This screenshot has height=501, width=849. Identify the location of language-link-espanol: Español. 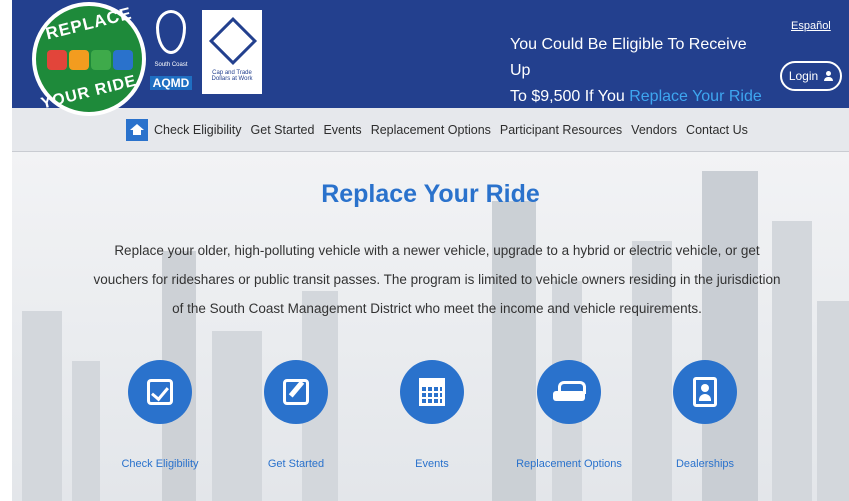
(811, 26).